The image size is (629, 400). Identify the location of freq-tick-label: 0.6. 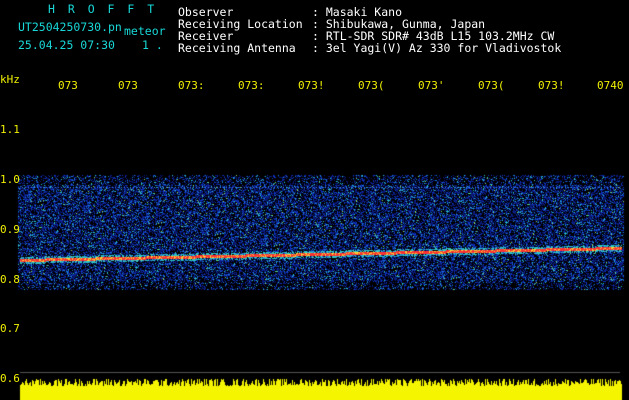
(10, 378).